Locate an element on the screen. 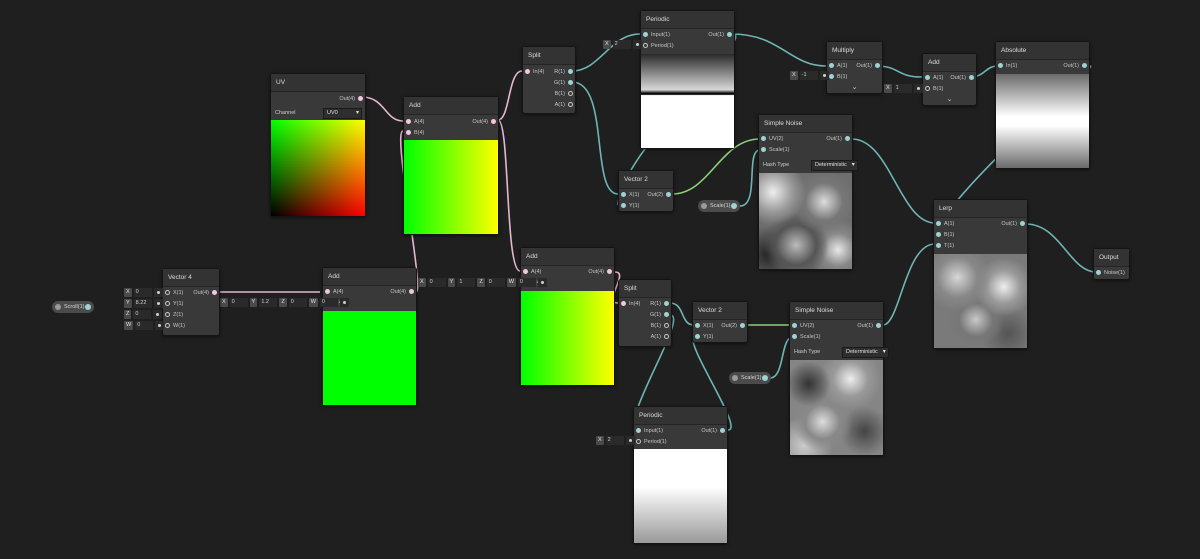 This screenshot has height=559, width=1200. scale-property-pill-top: Scale(1) is located at coordinates (719, 206).